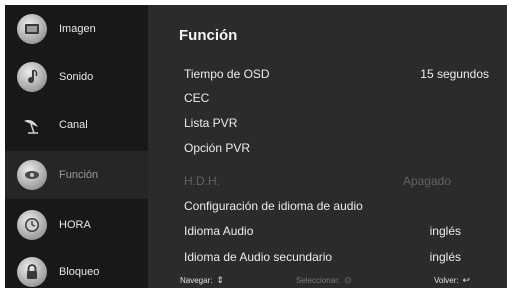  I want to click on page-title: Función, so click(208, 35).